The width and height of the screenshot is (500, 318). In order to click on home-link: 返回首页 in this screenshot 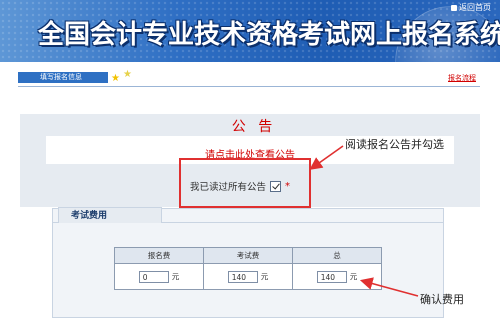, I will do `click(471, 7)`.